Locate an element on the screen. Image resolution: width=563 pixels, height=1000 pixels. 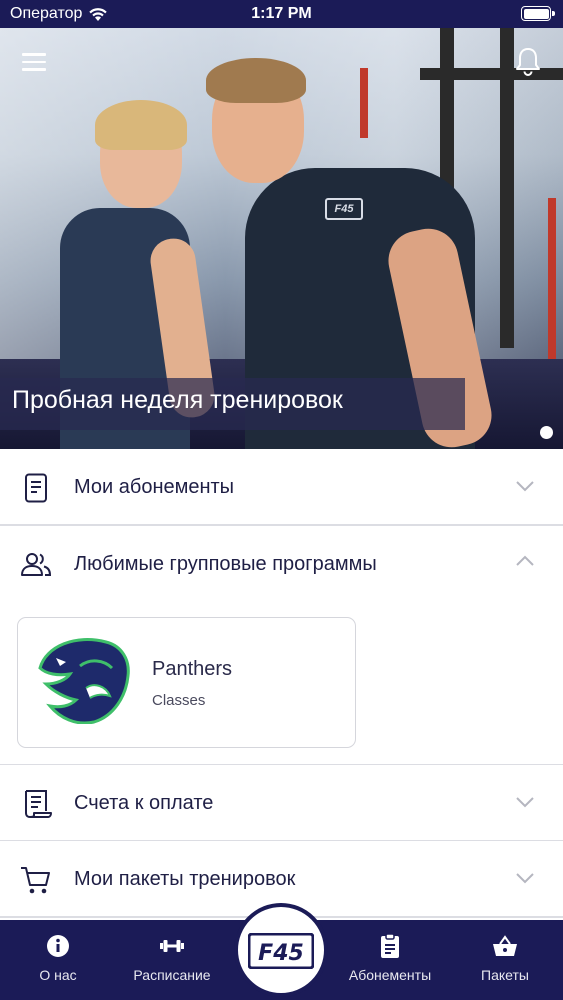
memberships-row: Мои абонементы is located at coordinates (281, 487).